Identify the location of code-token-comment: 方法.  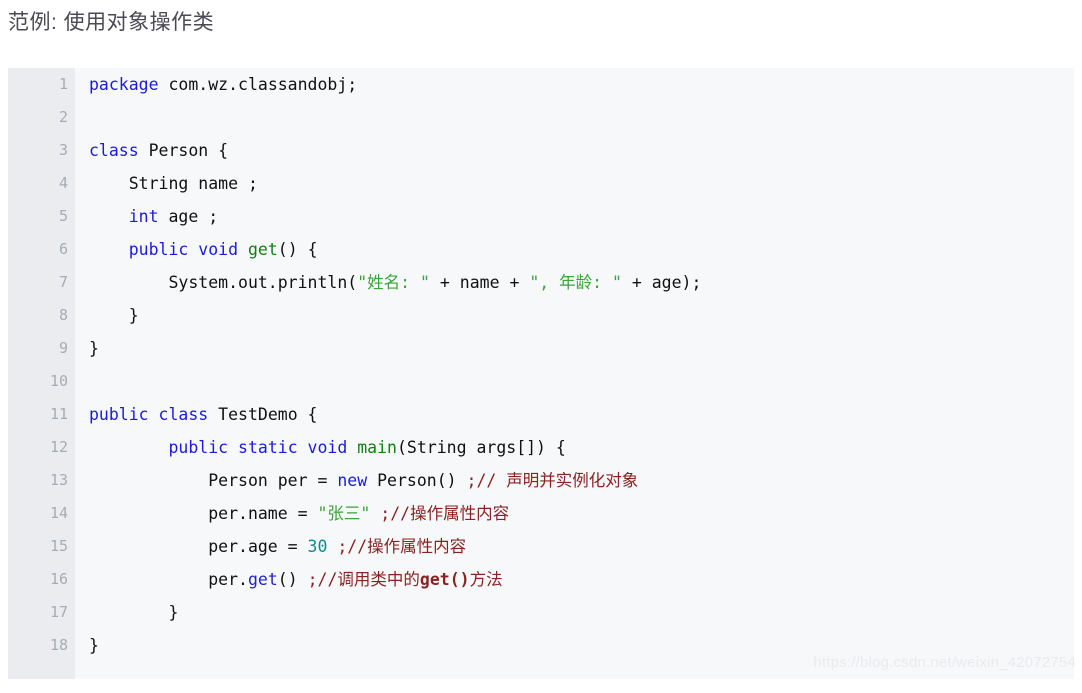
(486, 579).